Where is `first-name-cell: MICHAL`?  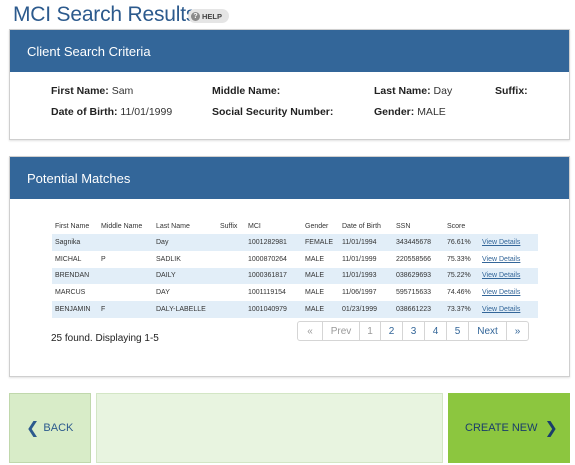 first-name-cell: MICHAL is located at coordinates (68, 259).